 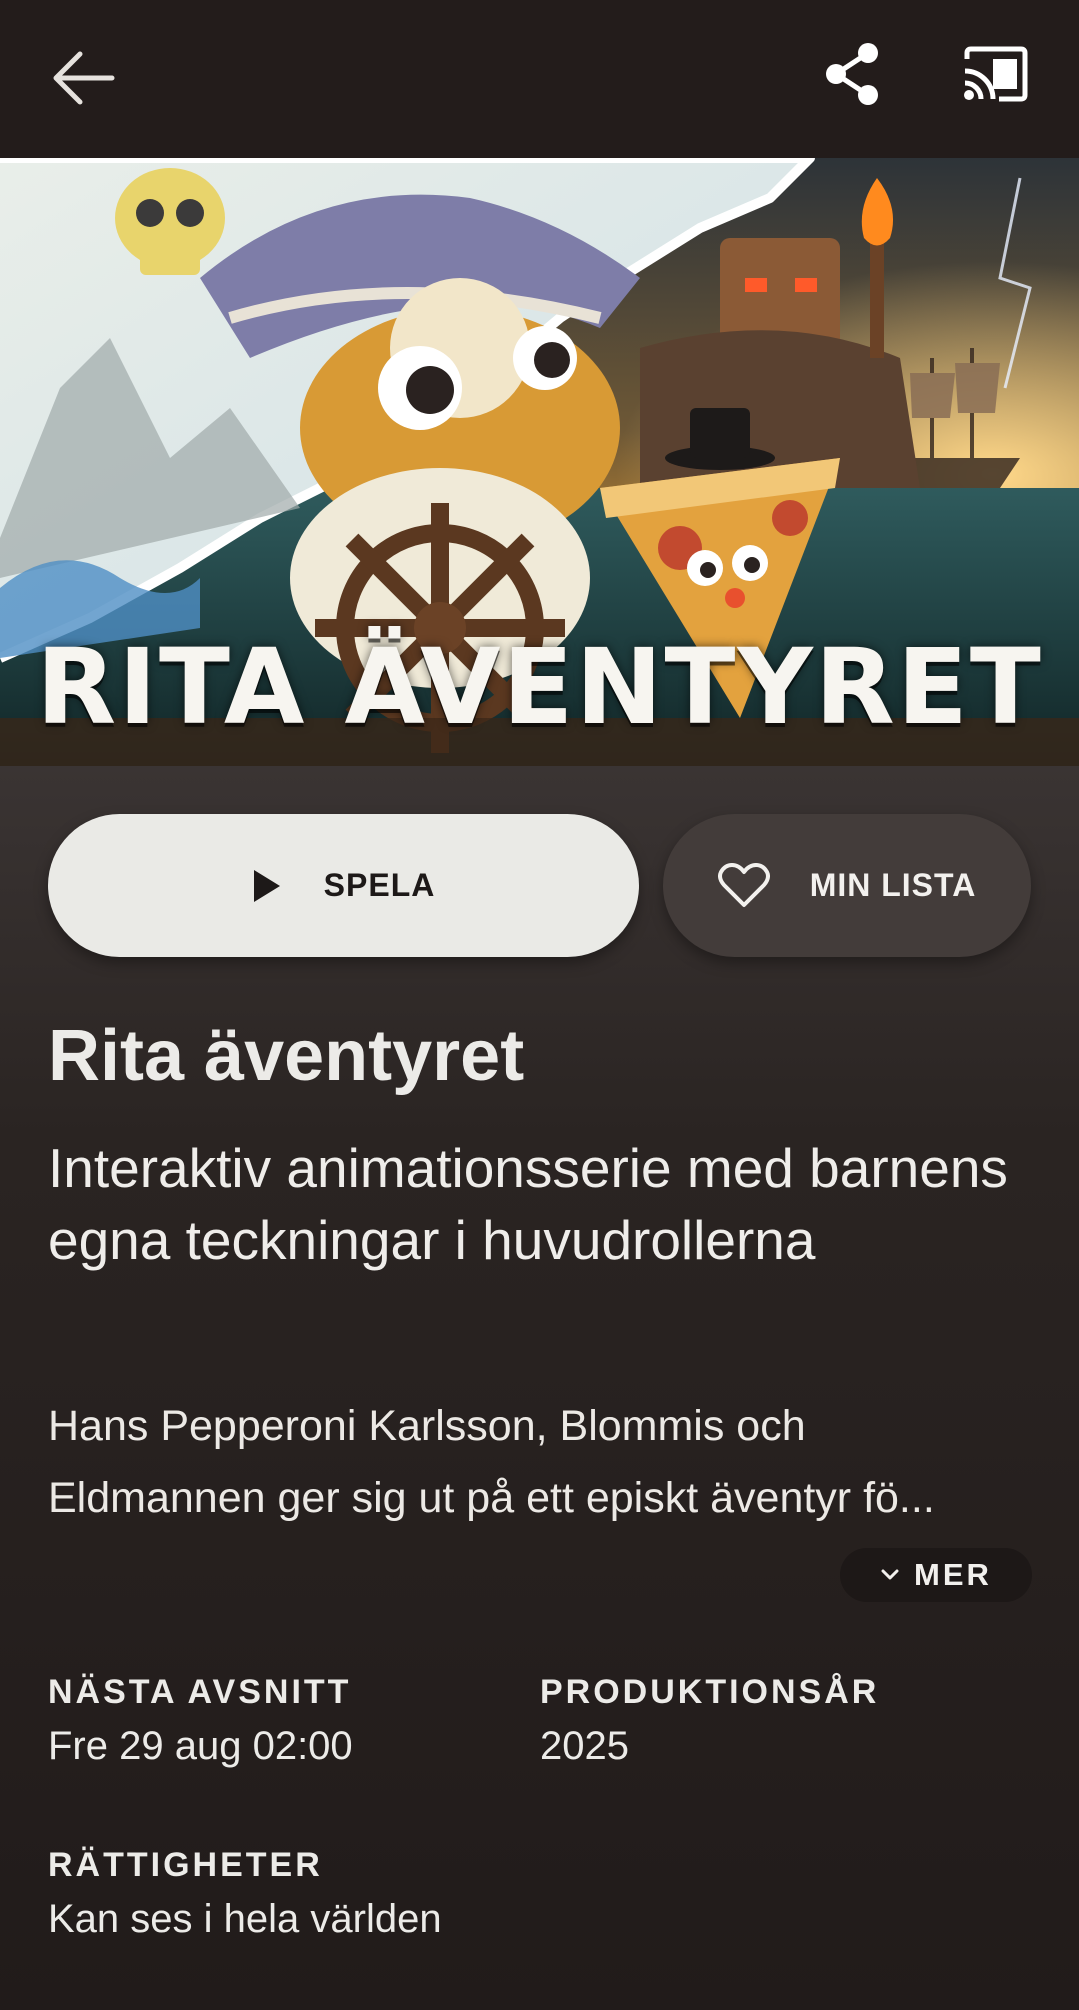 What do you see at coordinates (539, 79) in the screenshot?
I see `top-app-bar` at bounding box center [539, 79].